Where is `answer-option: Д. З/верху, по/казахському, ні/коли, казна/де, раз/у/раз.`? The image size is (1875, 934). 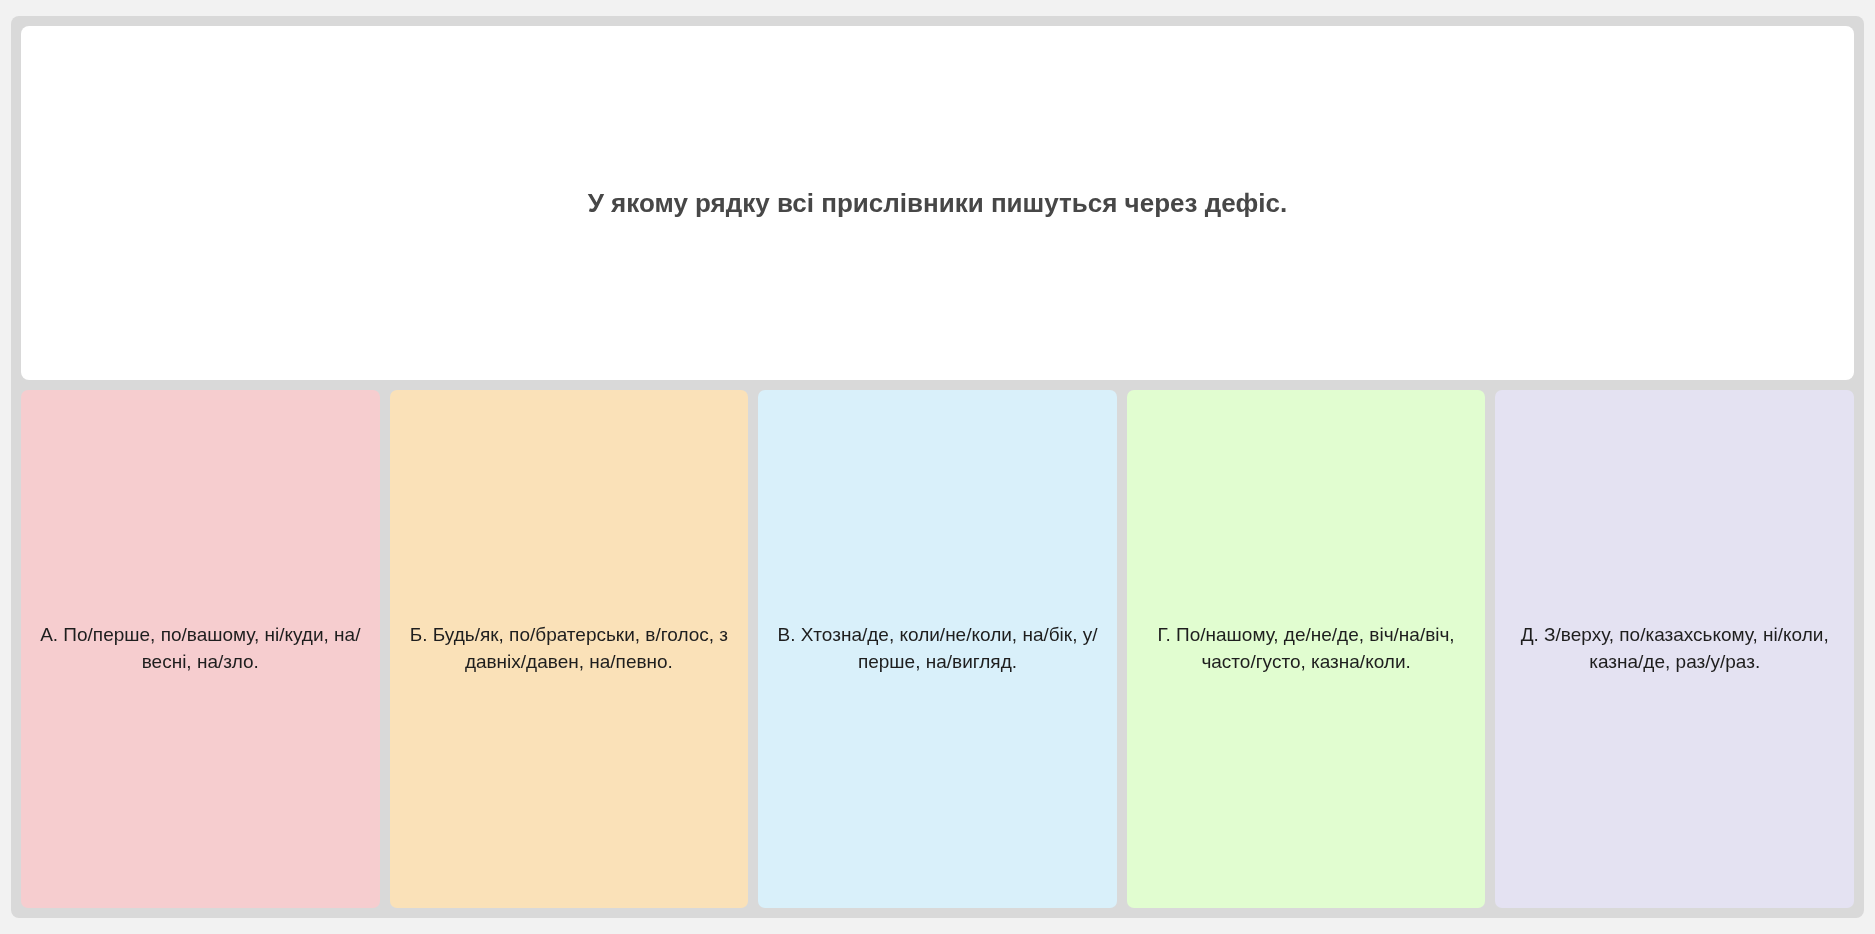 answer-option: Д. З/верху, по/казахському, ні/коли, казна/де, раз/у/раз. is located at coordinates (1674, 649).